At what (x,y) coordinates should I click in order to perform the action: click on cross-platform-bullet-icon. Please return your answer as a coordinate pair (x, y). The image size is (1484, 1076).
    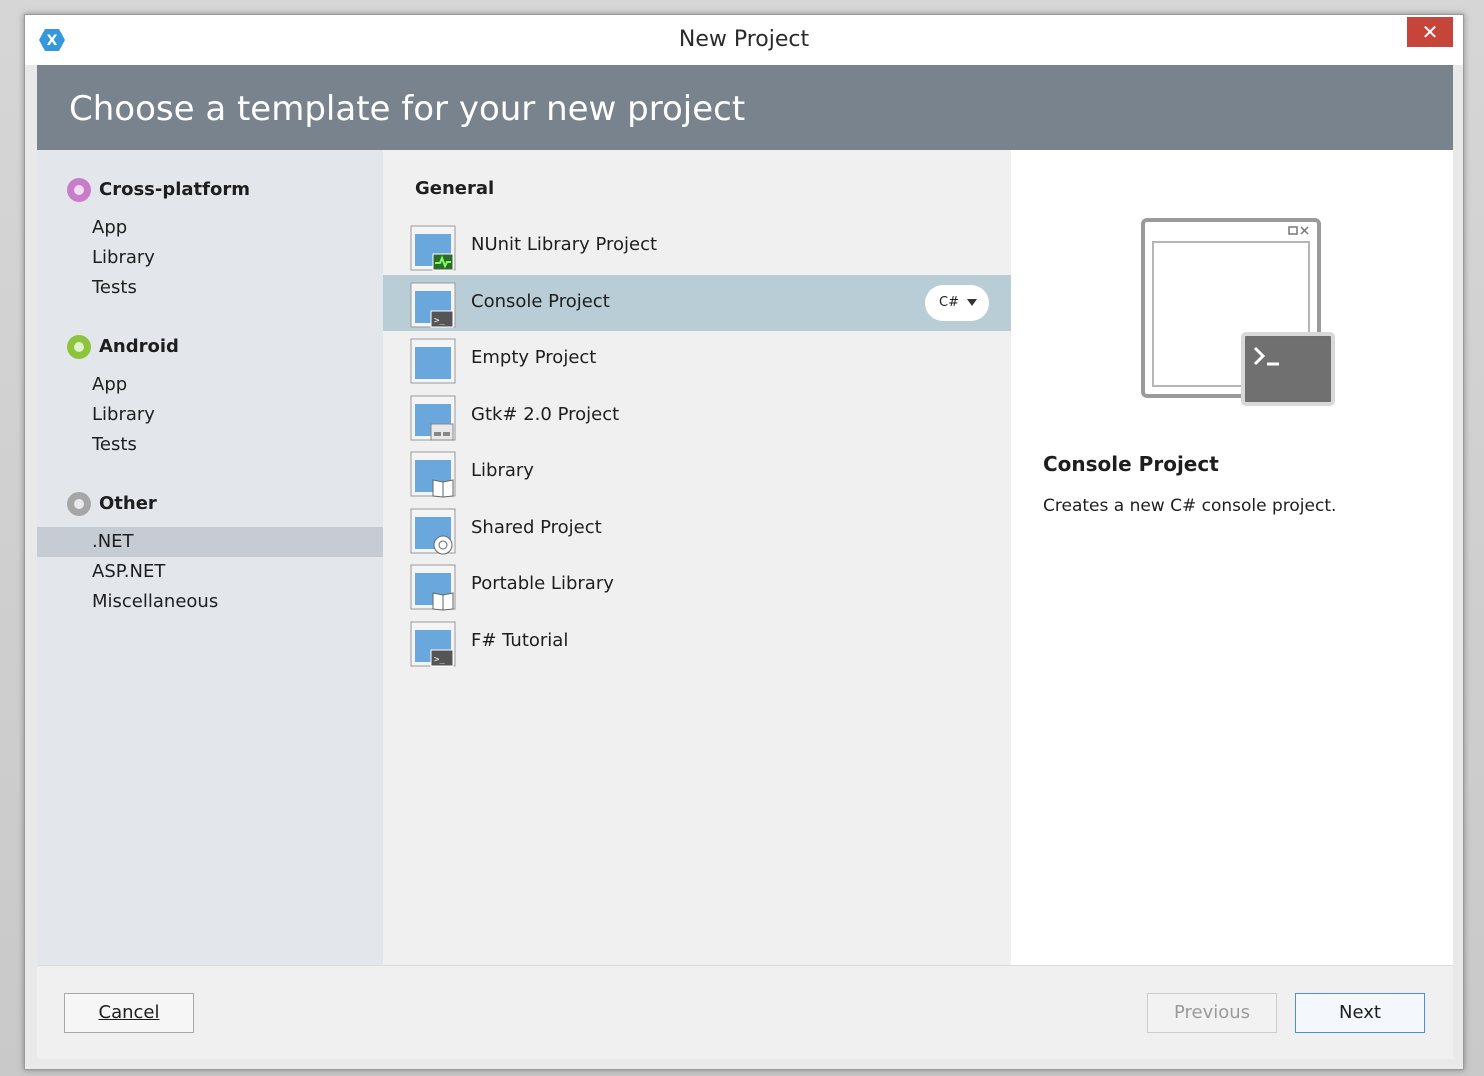
    Looking at the image, I should click on (79, 190).